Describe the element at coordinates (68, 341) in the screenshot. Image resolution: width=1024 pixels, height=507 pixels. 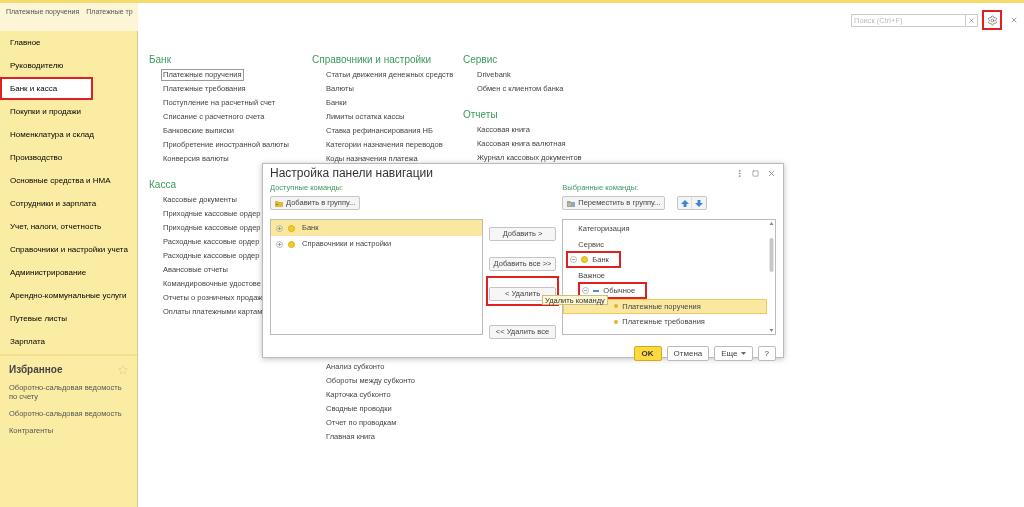
I see `sidebar-item: Зарплата` at that location.